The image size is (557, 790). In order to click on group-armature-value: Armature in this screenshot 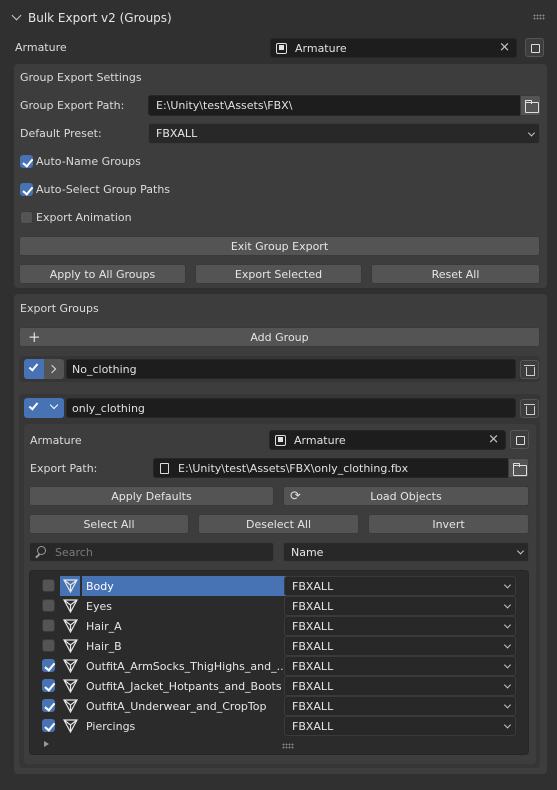, I will do `click(320, 440)`.